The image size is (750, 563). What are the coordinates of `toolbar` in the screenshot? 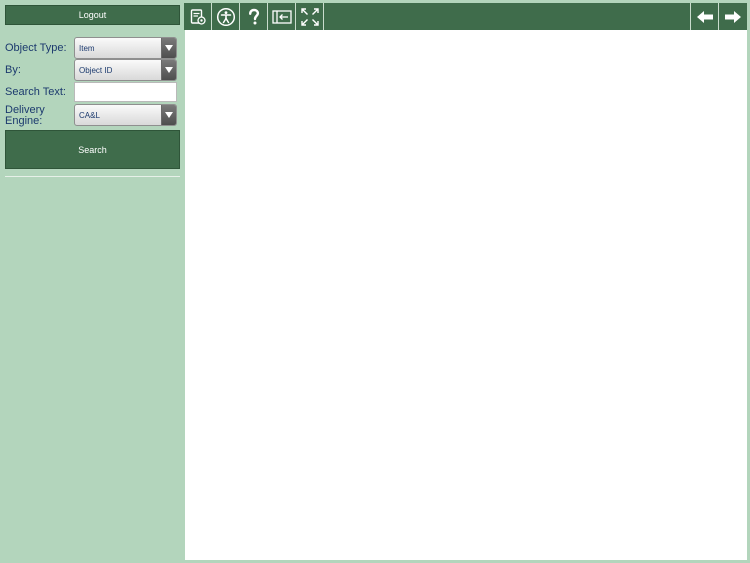 It's located at (465, 16).